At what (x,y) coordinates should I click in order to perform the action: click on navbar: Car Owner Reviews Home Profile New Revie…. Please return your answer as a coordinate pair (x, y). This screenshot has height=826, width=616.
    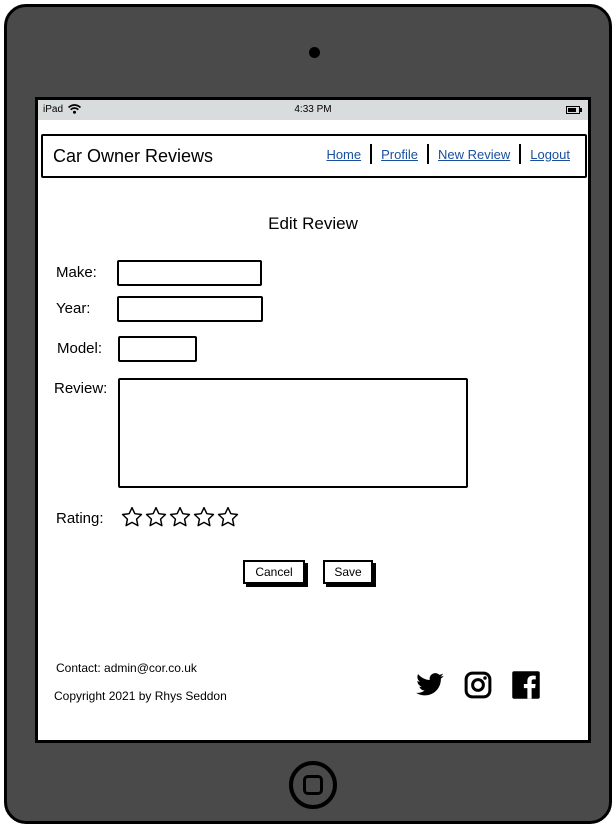
    Looking at the image, I should click on (314, 156).